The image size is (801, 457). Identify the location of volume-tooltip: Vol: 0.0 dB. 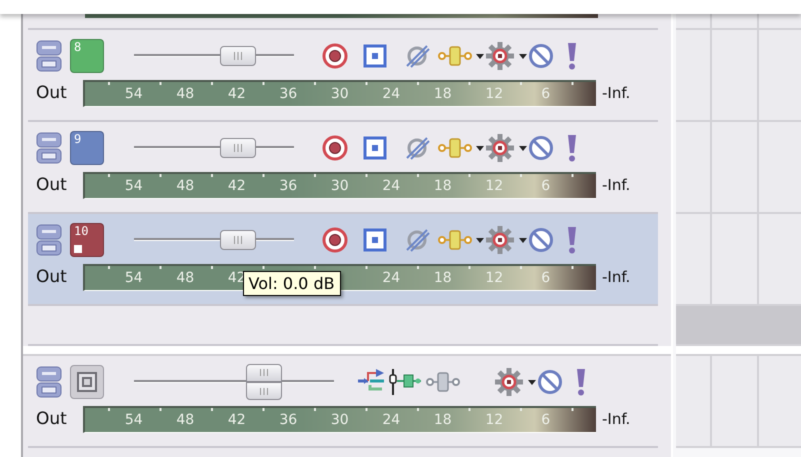
(291, 283).